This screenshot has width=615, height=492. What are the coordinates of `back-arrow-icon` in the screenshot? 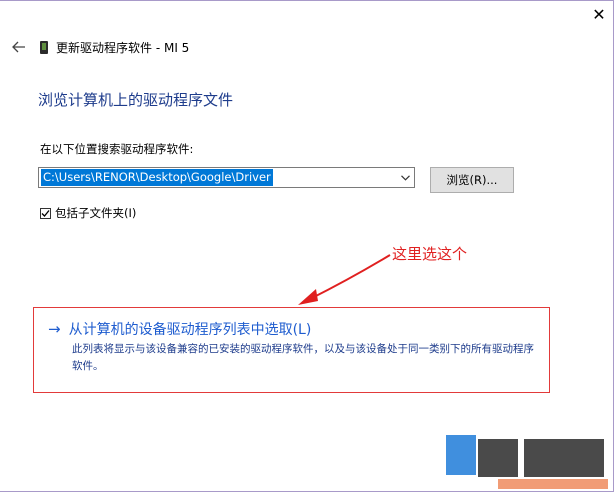 It's located at (18, 47).